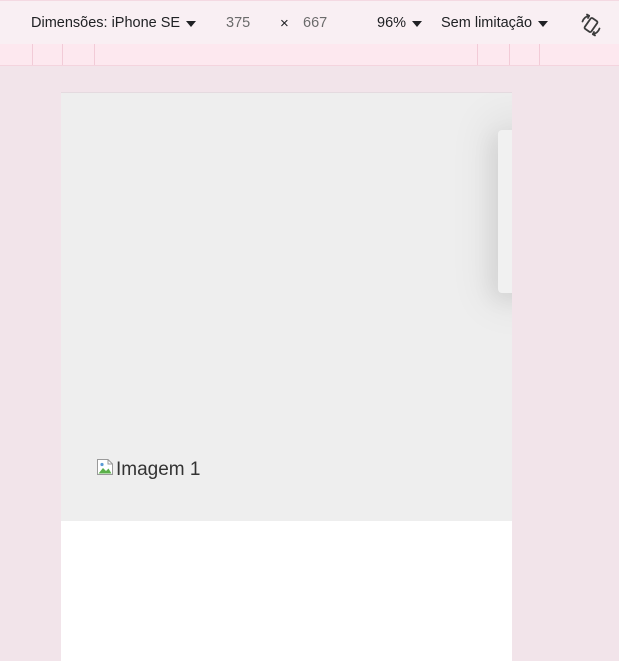 This screenshot has width=619, height=661. Describe the element at coordinates (105, 467) in the screenshot. I see `broken-image-icon` at that location.